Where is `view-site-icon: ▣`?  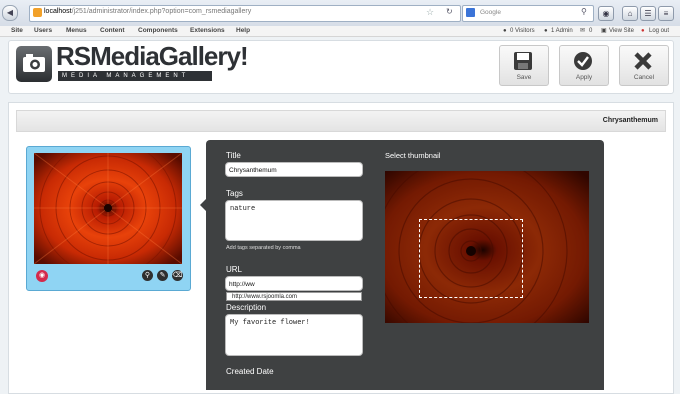
view-site-icon: ▣ is located at coordinates (604, 31).